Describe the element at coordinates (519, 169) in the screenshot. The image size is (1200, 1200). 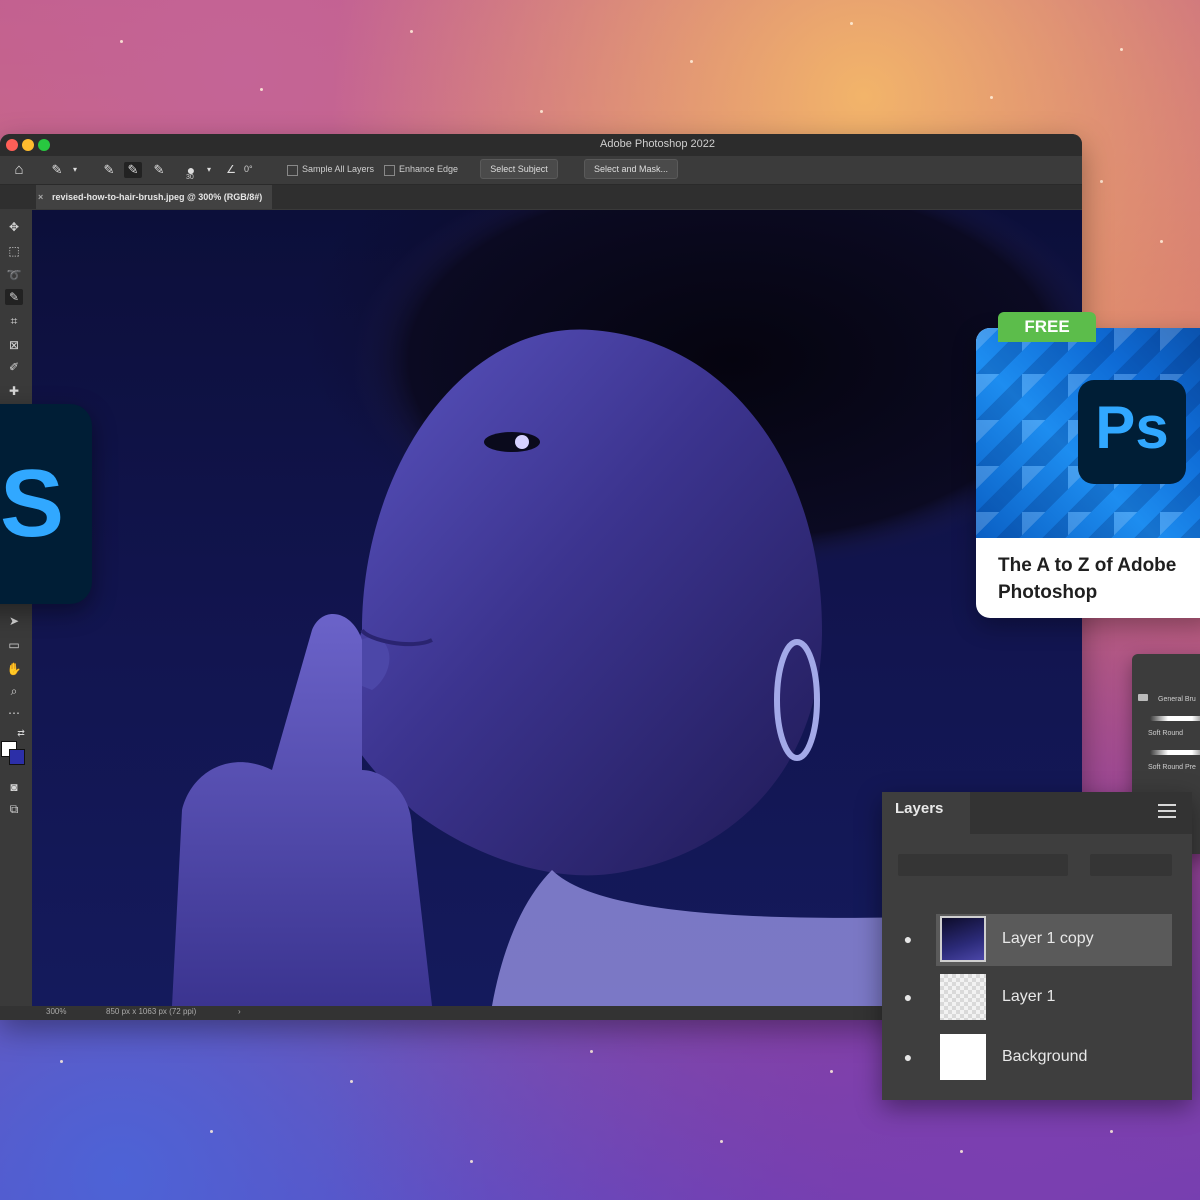
I see `select-subject-button: Select Subject` at that location.